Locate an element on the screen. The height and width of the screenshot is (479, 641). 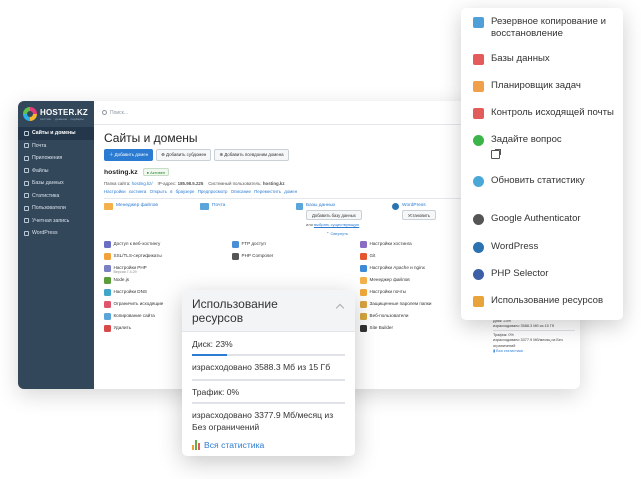
sidebar-item-label: WordPress is located at coordinates (45, 233).